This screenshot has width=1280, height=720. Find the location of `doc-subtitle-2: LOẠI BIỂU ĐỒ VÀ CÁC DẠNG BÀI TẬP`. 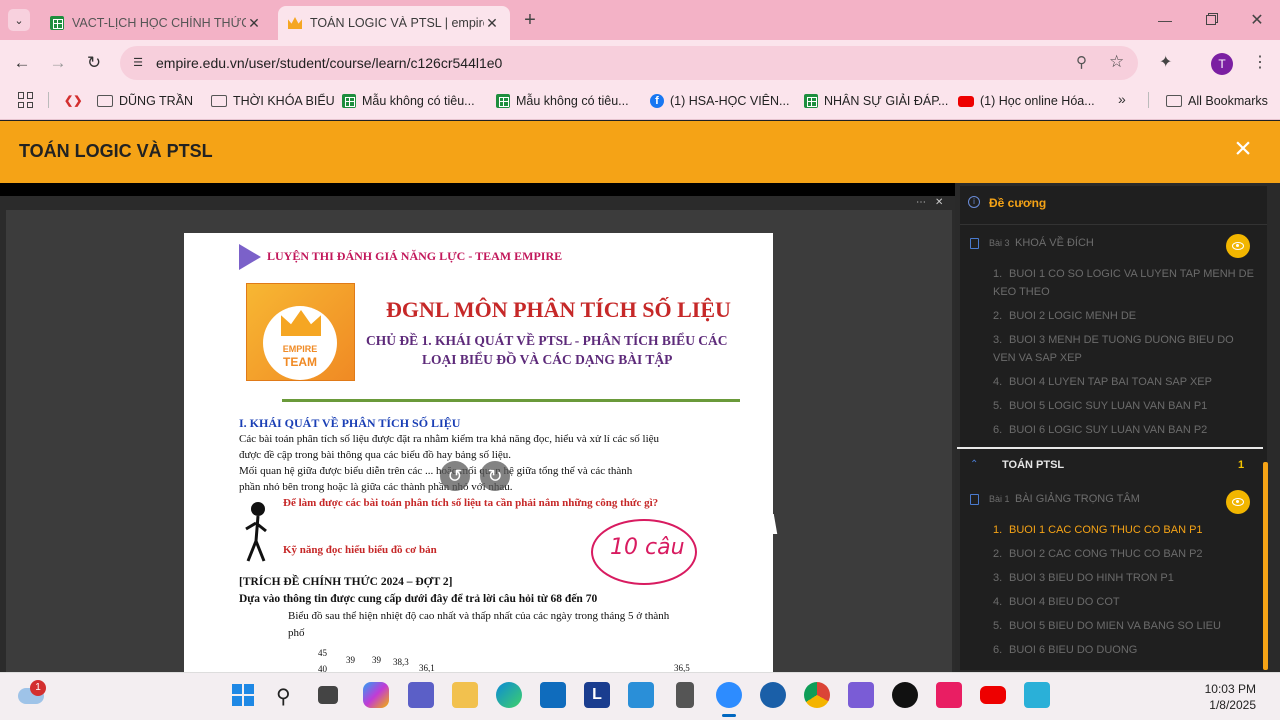

doc-subtitle-2: LOẠI BIỂU ĐỒ VÀ CÁC DẠNG BÀI TẬP is located at coordinates (547, 359).